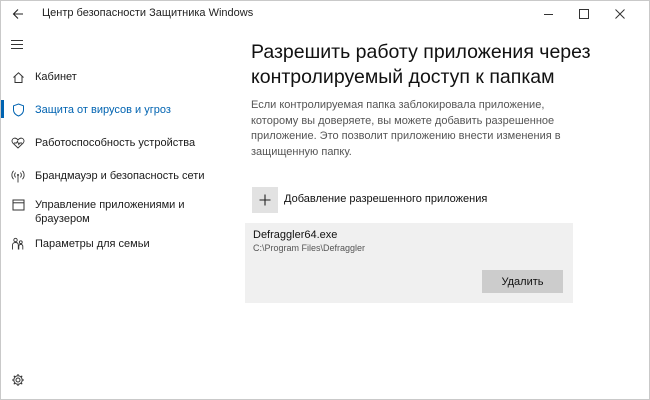 This screenshot has width=650, height=400. I want to click on maximize-button, so click(584, 14).